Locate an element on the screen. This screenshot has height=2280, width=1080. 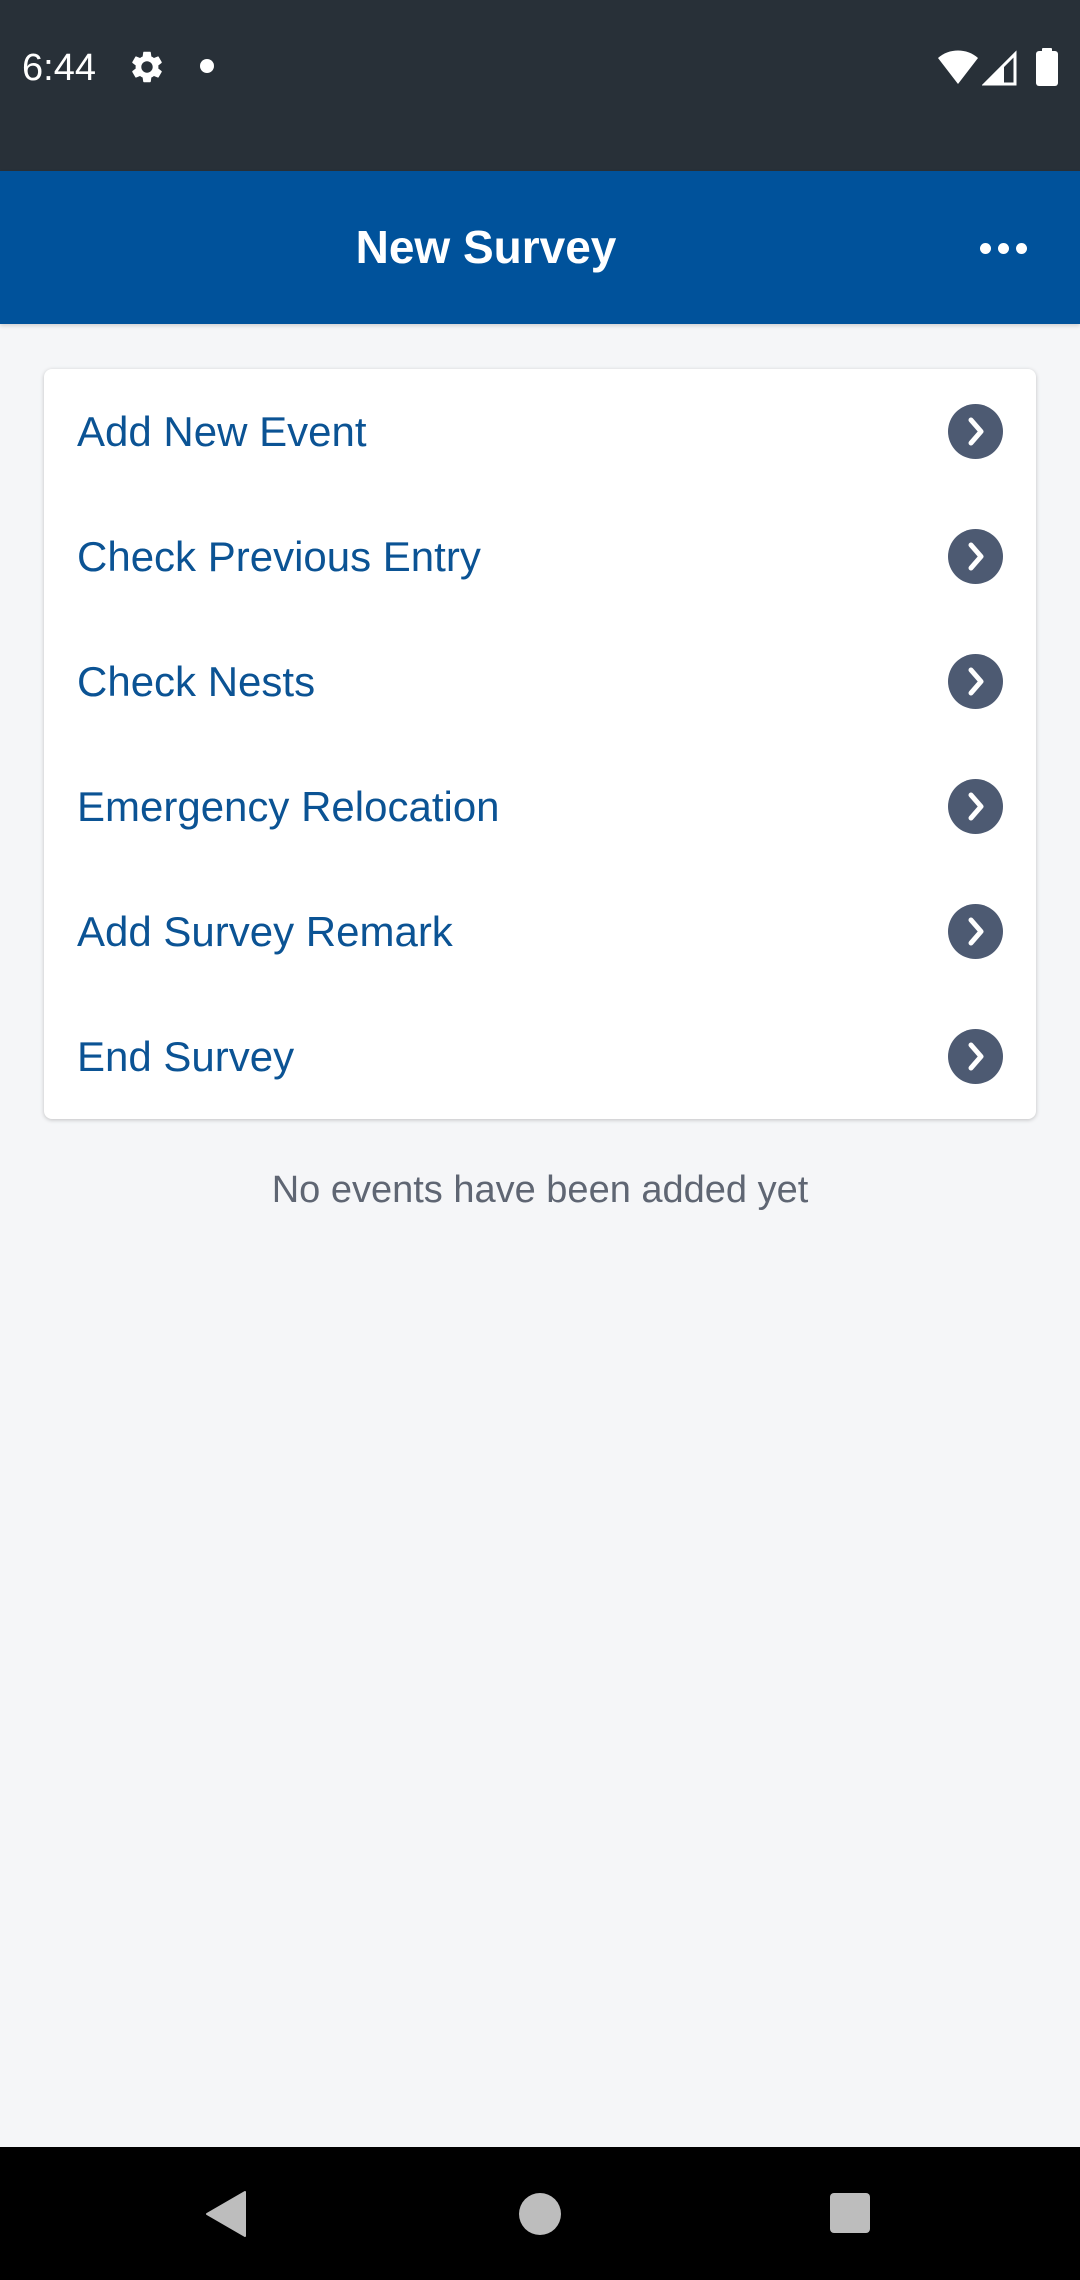
battery-icon is located at coordinates (1047, 67).